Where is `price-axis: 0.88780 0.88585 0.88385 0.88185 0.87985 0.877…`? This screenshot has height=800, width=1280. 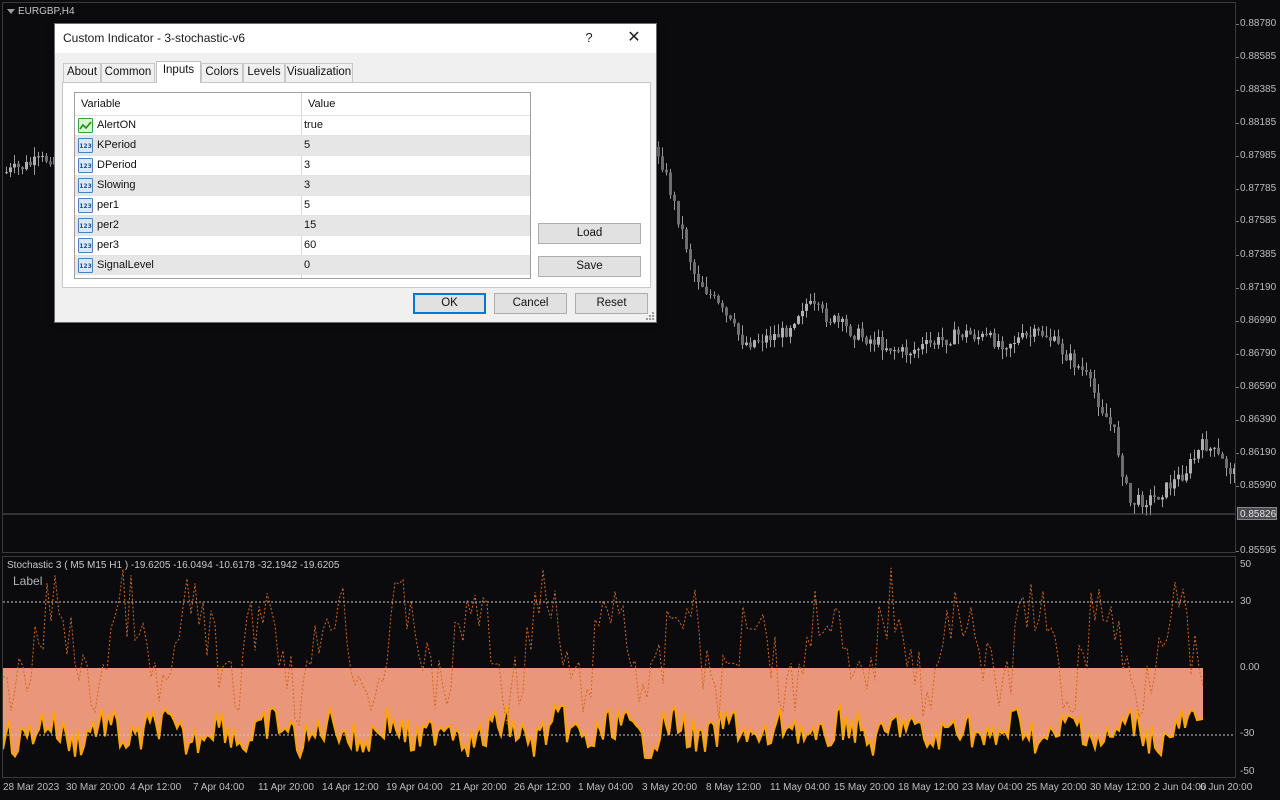 price-axis: 0.88780 0.88585 0.88385 0.88185 0.87985 0.877… is located at coordinates (1258, 278).